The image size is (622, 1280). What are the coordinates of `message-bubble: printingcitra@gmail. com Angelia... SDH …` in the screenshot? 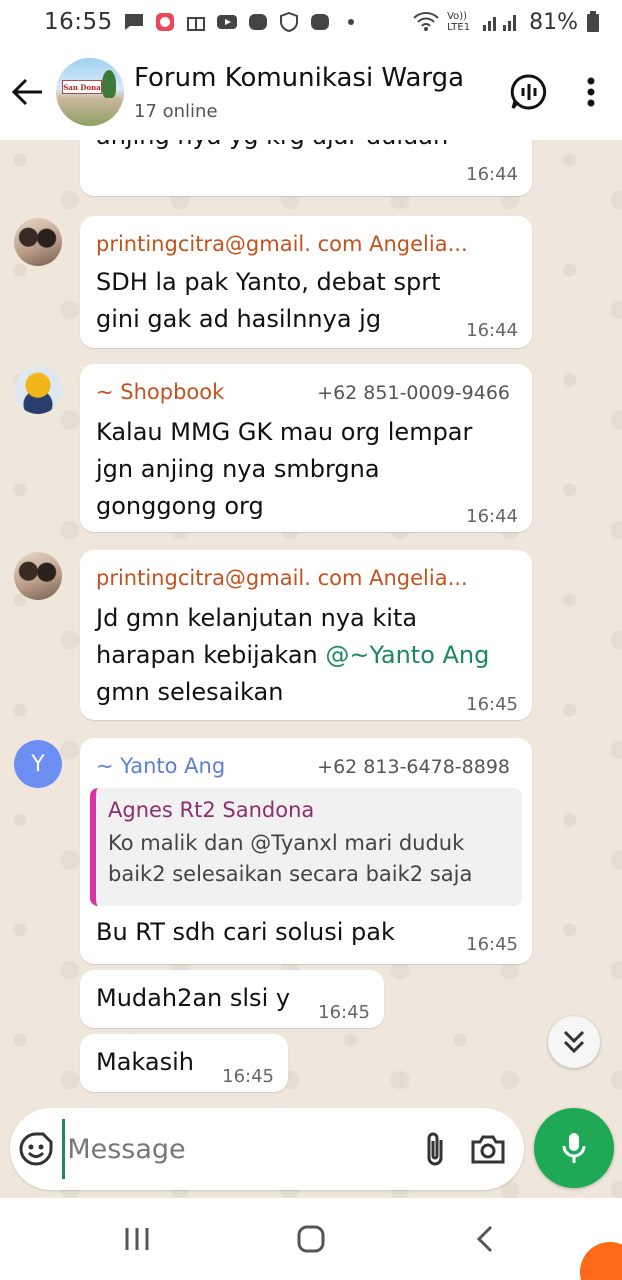 It's located at (306, 282).